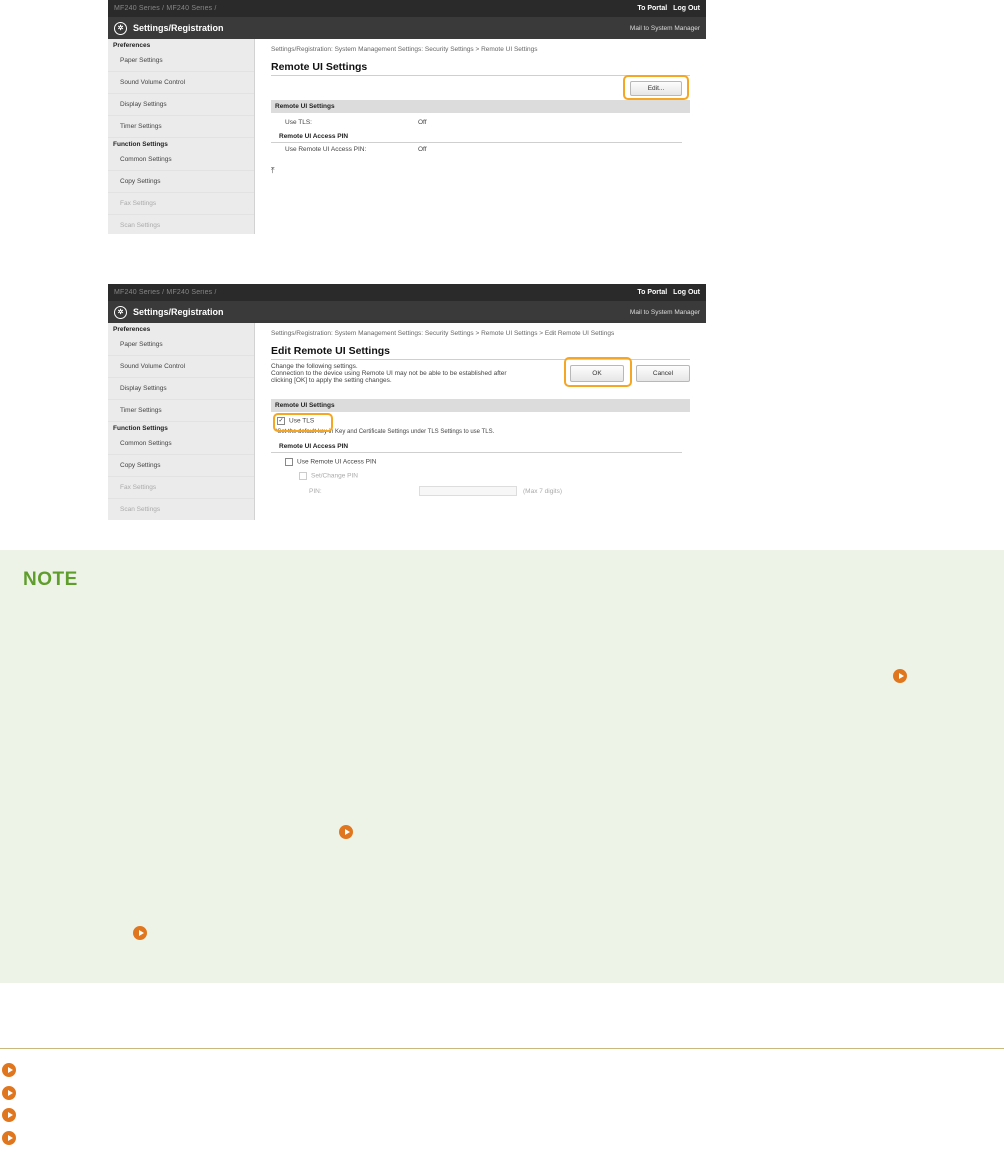 The width and height of the screenshot is (1004, 1174). Describe the element at coordinates (422, 149) in the screenshot. I see `pin-value: Off` at that location.